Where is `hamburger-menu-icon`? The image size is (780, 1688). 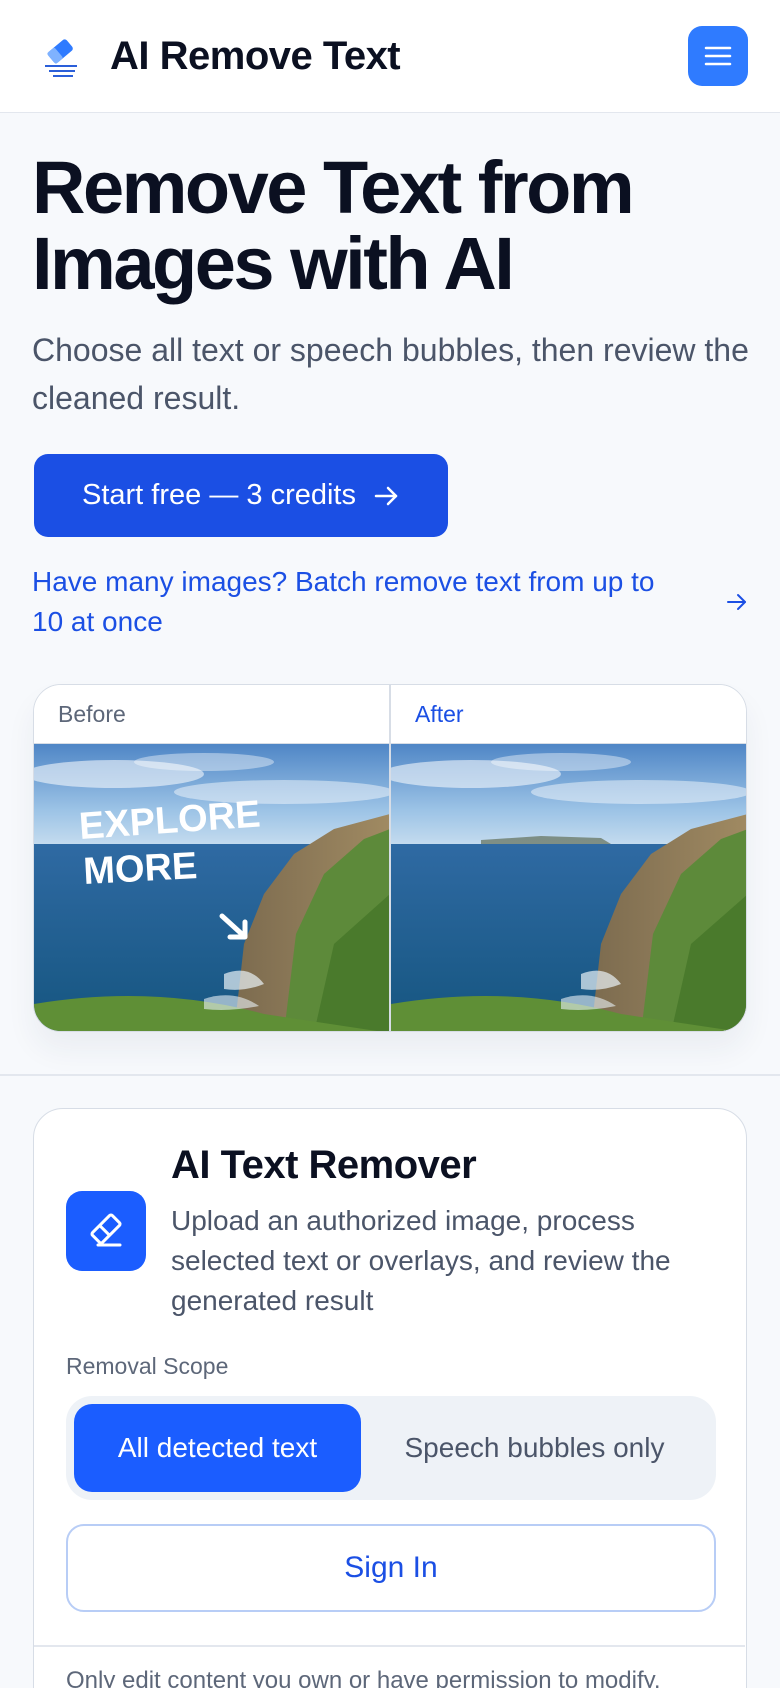 hamburger-menu-icon is located at coordinates (718, 56).